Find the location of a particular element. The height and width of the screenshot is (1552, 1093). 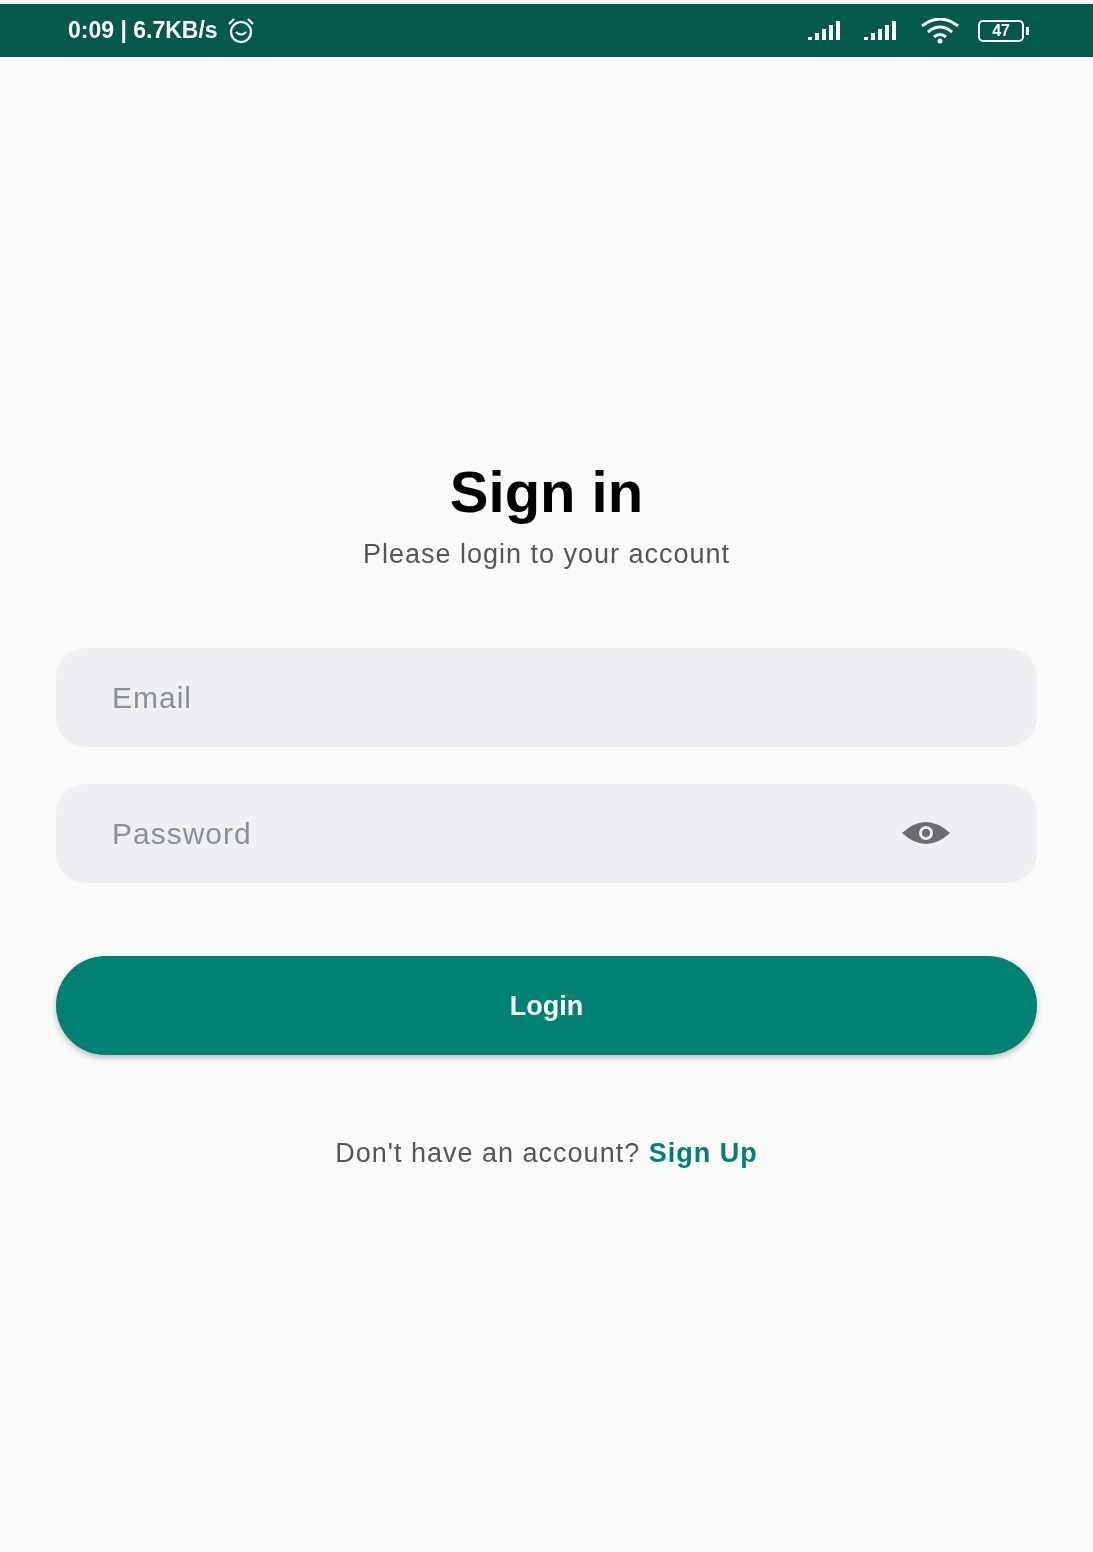

subtitle: Please login to your account is located at coordinates (546, 554).